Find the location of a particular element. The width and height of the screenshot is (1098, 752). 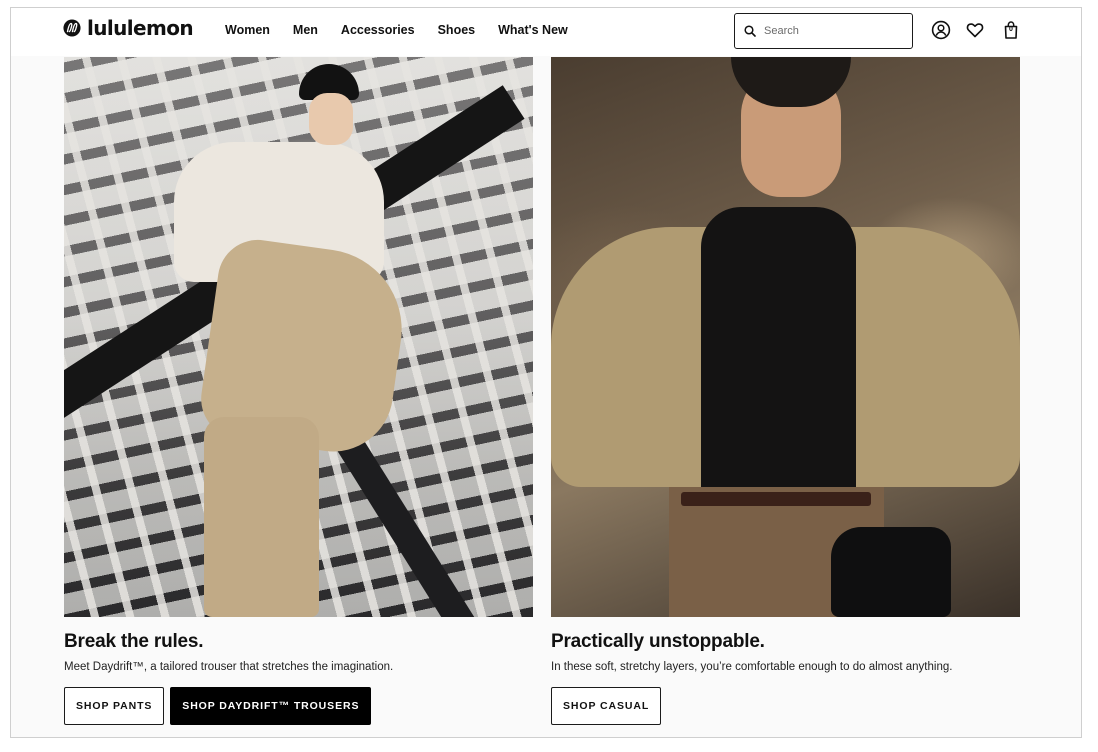

promo-cta-row: SHOP PANTS SHOP DAYDRIFT™ TROUSERS is located at coordinates (298, 706).